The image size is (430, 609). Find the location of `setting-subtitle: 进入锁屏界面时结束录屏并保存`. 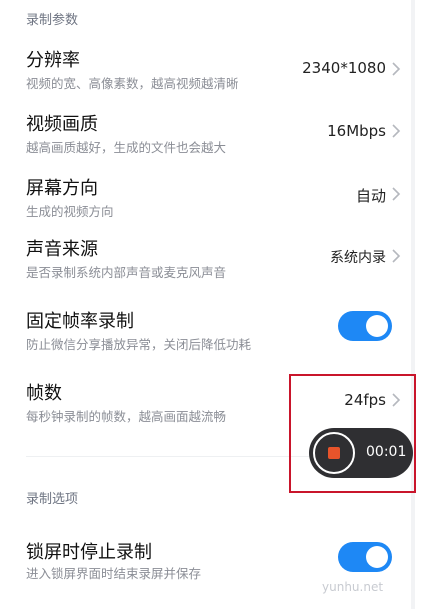

setting-subtitle: 进入锁屏界面时结束录屏并保存 is located at coordinates (114, 573).